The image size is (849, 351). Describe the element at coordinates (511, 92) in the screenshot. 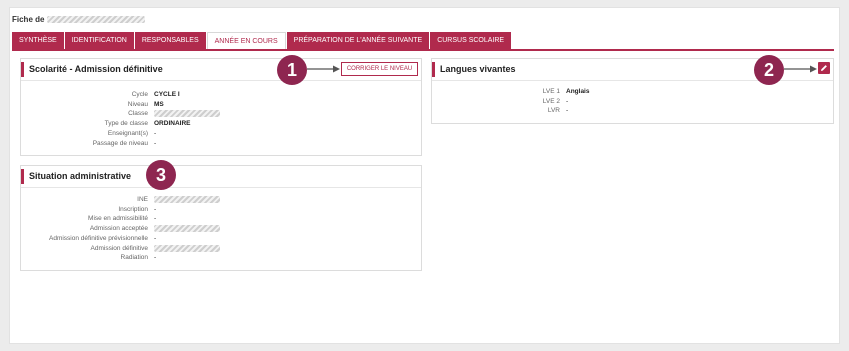

I see `field-row: LVE 1 Anglais` at that location.